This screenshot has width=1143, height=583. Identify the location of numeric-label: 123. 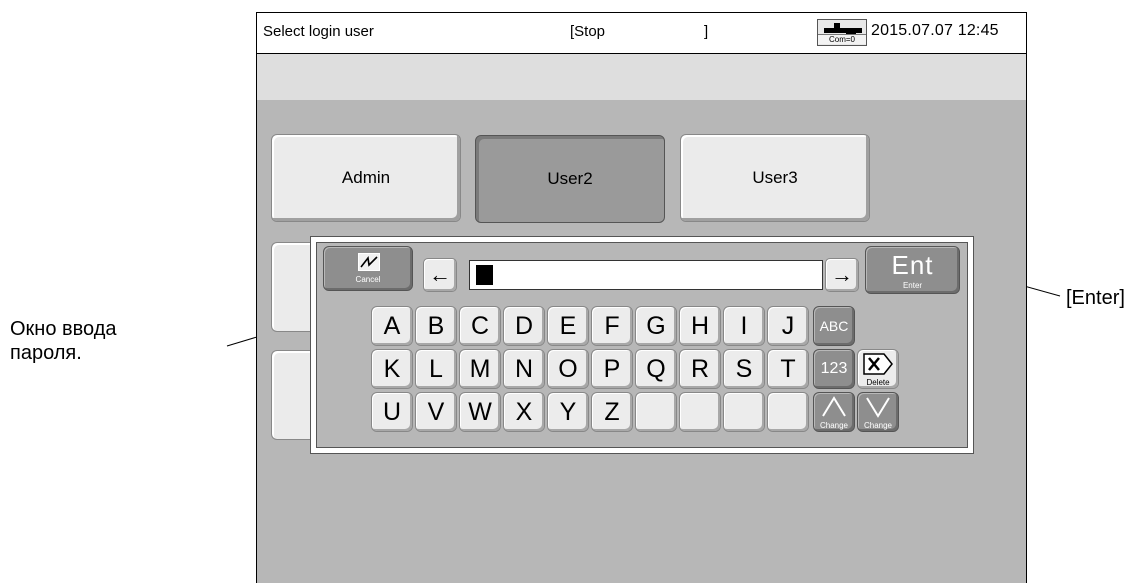
(834, 368).